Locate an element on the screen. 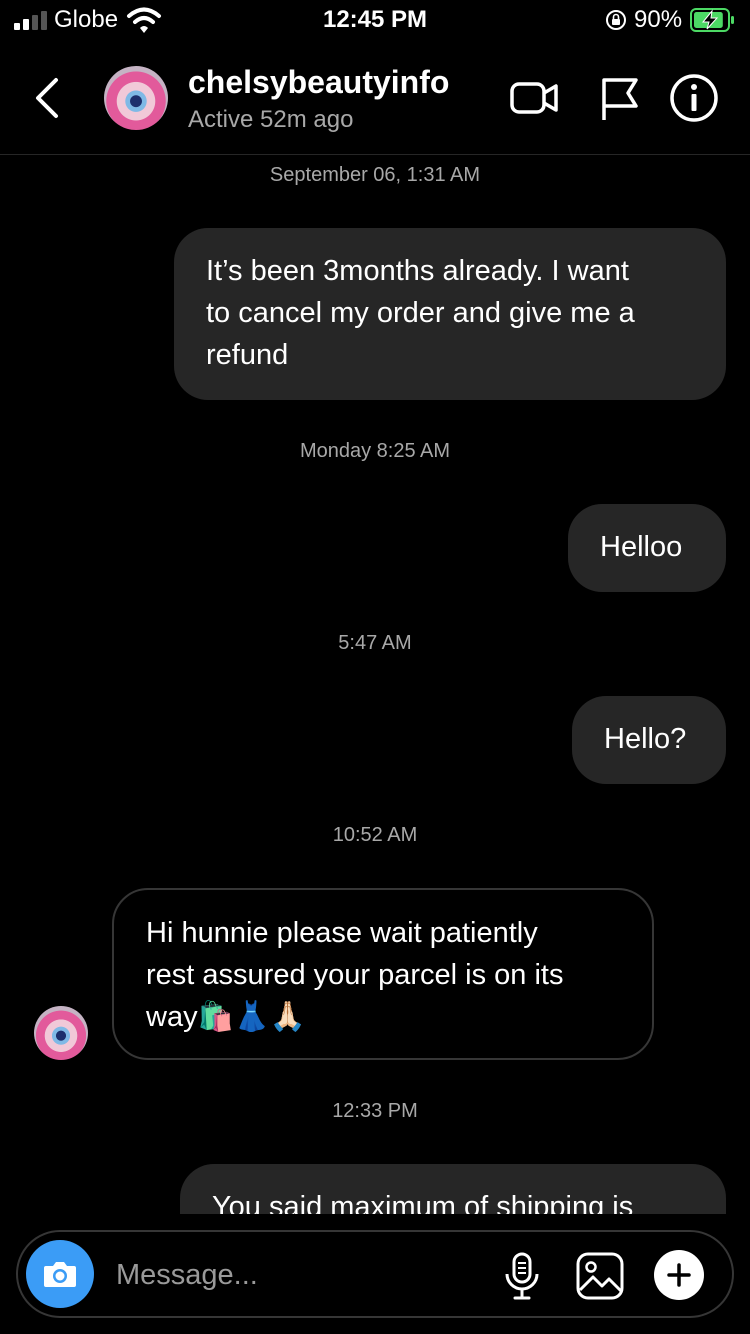 The image size is (750, 1334). chat-header: chelsybeautyinfo Active 52m ago is located at coordinates (375, 99).